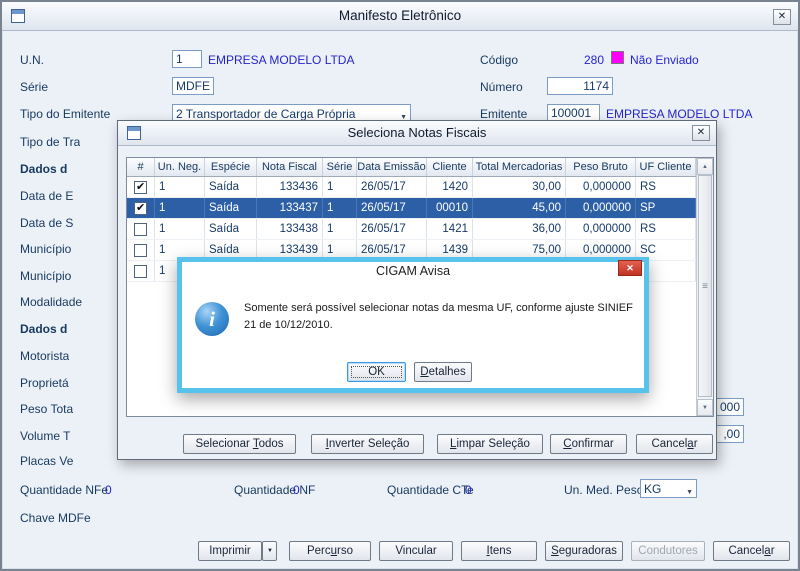 This screenshot has height=571, width=800. I want to click on detalhes-button: Detalhes, so click(443, 372).